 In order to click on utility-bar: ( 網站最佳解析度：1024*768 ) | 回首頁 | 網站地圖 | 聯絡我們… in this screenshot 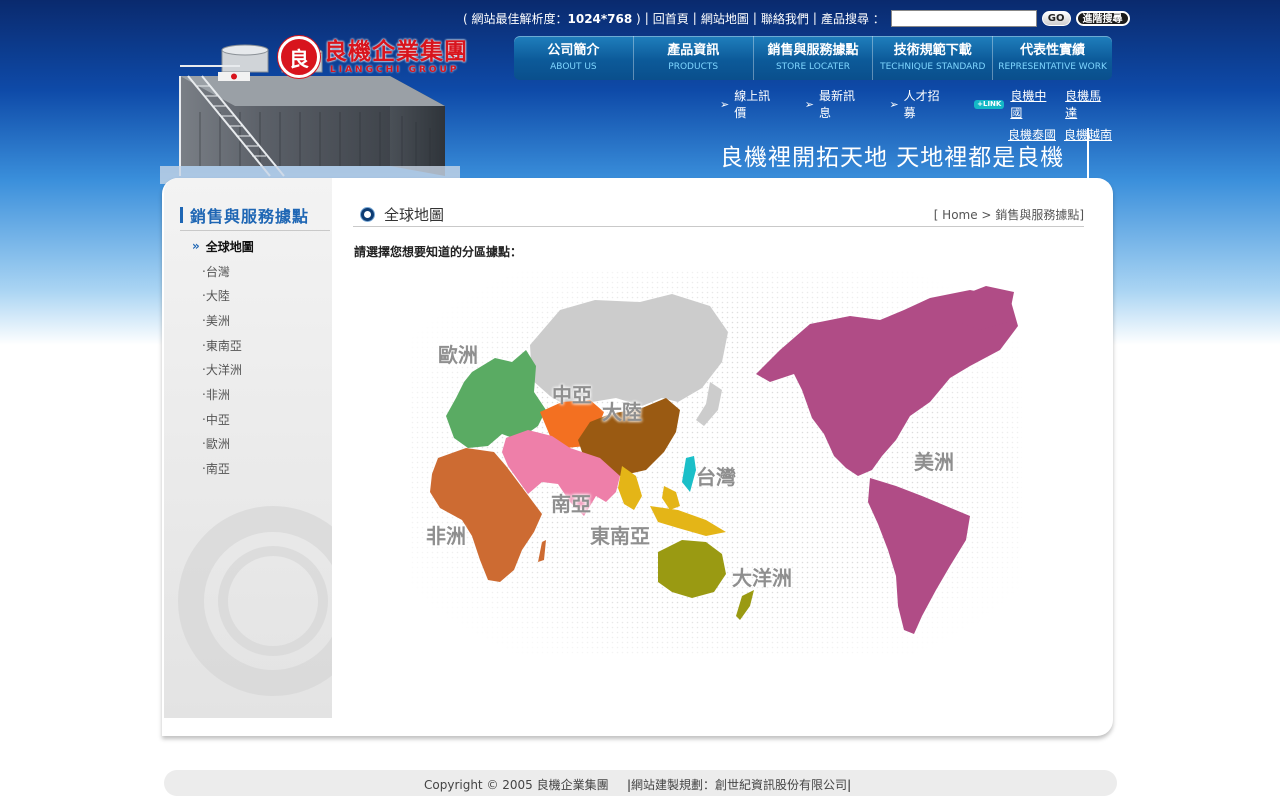, I will do `click(796, 18)`.